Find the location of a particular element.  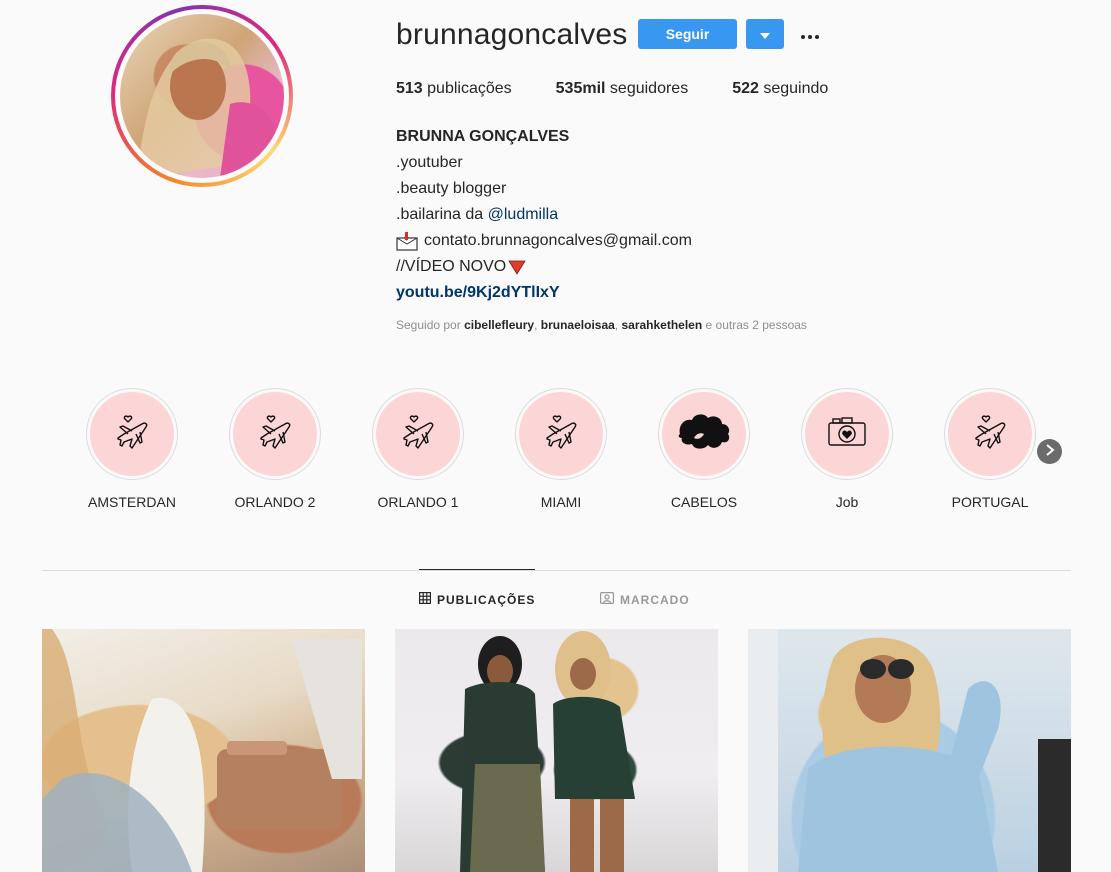

bio-line-email: contato.brunnagoncalves@gmail.com is located at coordinates (544, 241).